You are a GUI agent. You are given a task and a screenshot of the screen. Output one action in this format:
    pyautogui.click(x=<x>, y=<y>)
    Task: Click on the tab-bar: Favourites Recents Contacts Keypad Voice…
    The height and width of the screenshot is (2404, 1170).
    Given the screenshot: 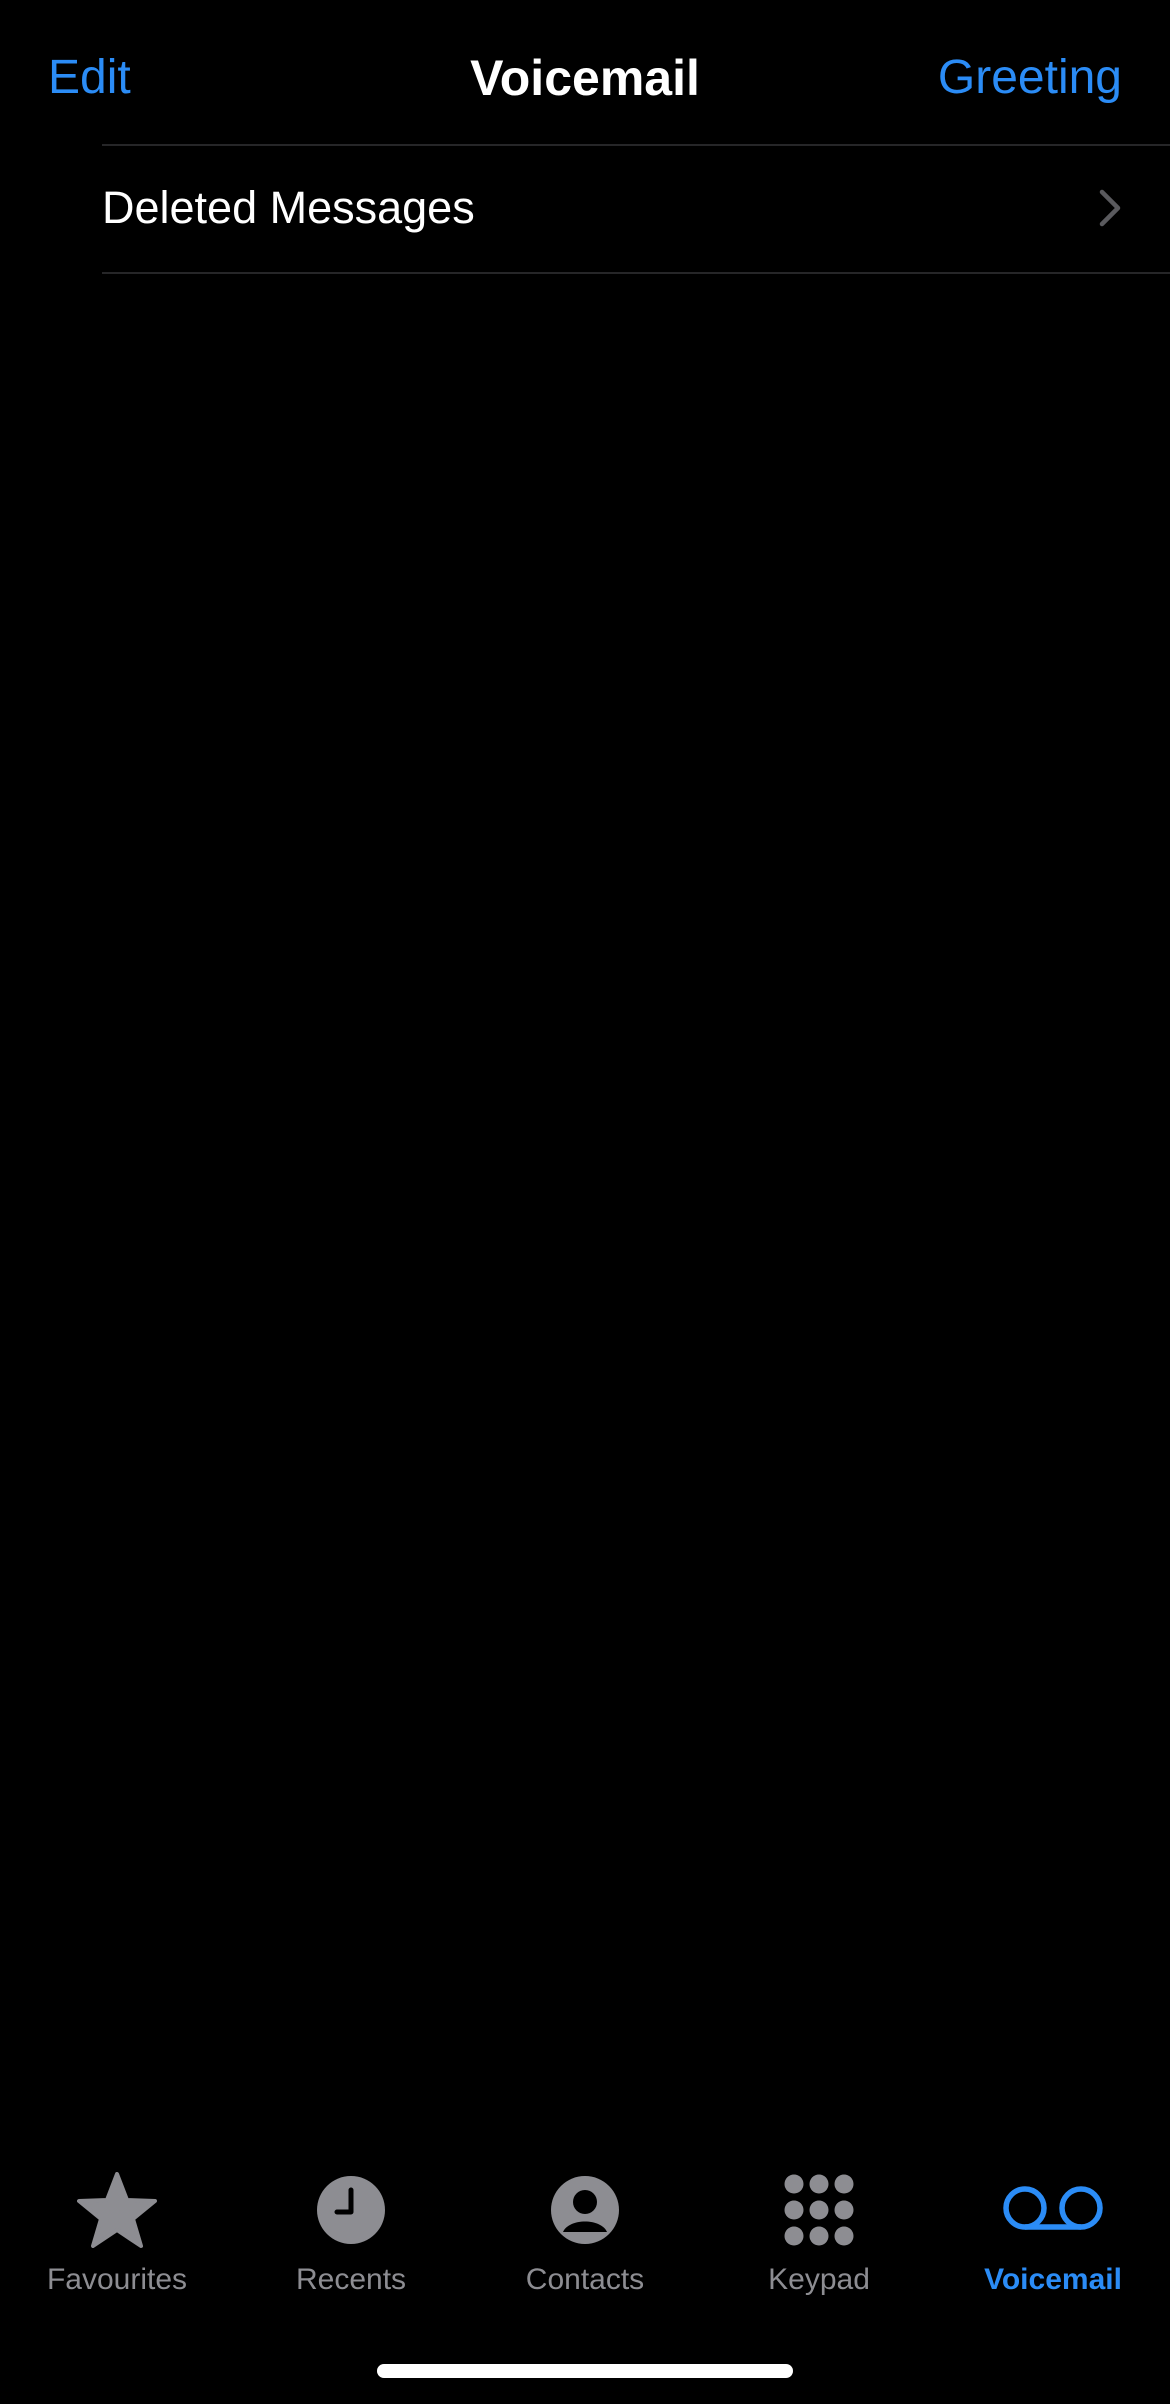 What is the action you would take?
    pyautogui.click(x=585, y=2230)
    